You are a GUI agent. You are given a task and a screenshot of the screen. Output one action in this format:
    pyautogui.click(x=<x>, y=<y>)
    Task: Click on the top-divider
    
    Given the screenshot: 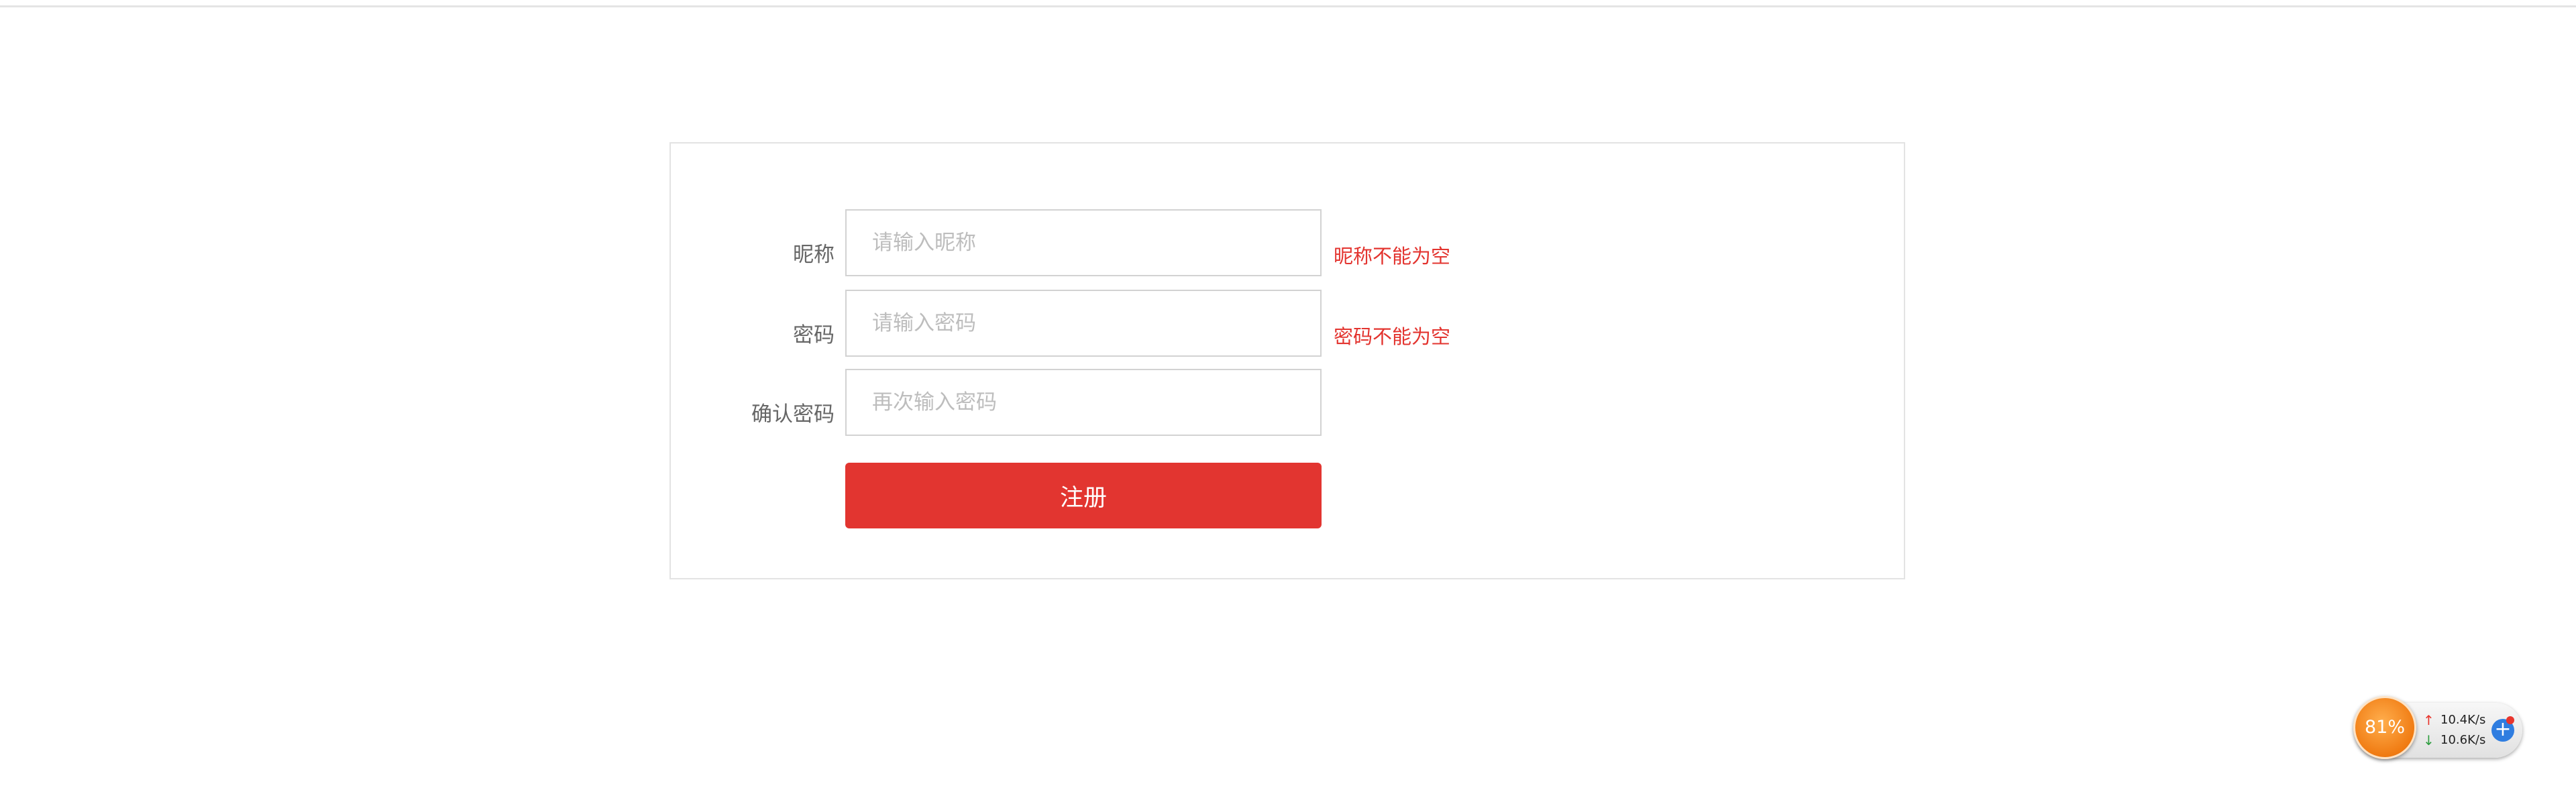 What is the action you would take?
    pyautogui.click(x=1288, y=6)
    